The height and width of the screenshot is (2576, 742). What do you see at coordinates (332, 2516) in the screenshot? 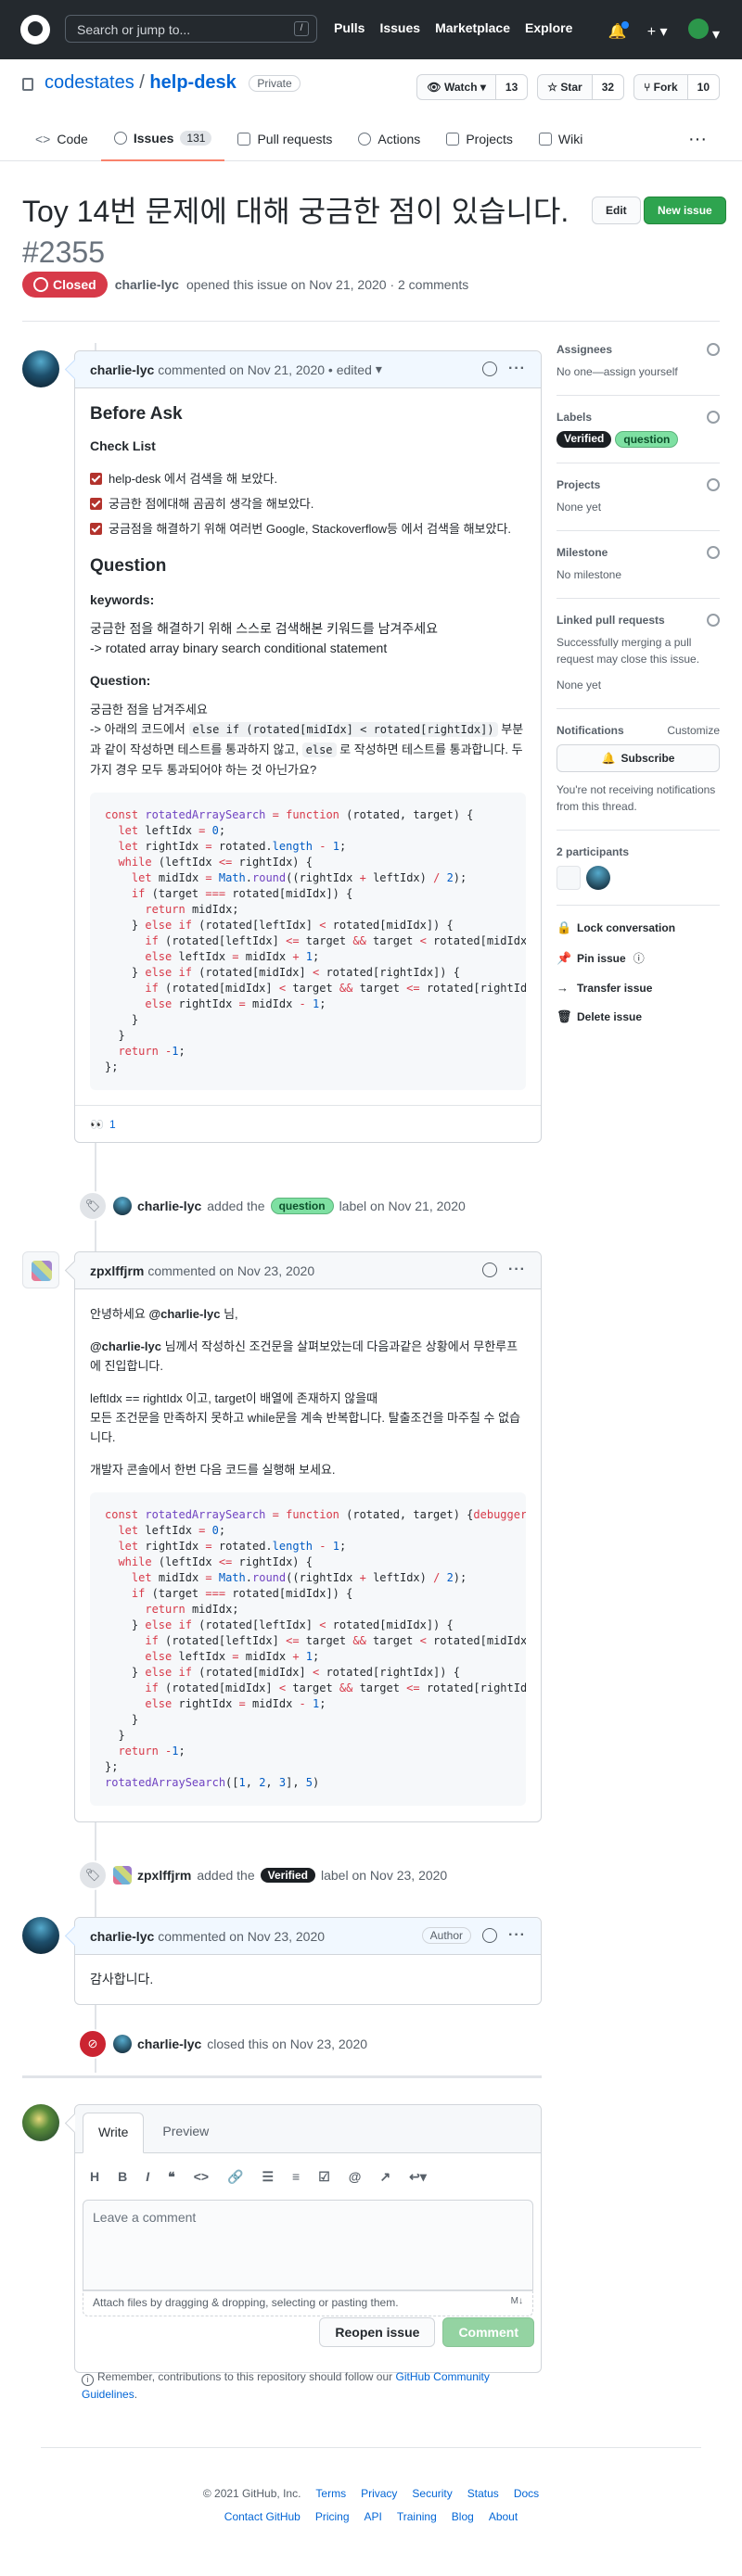
I see `footer-link-pricing: Pricing` at bounding box center [332, 2516].